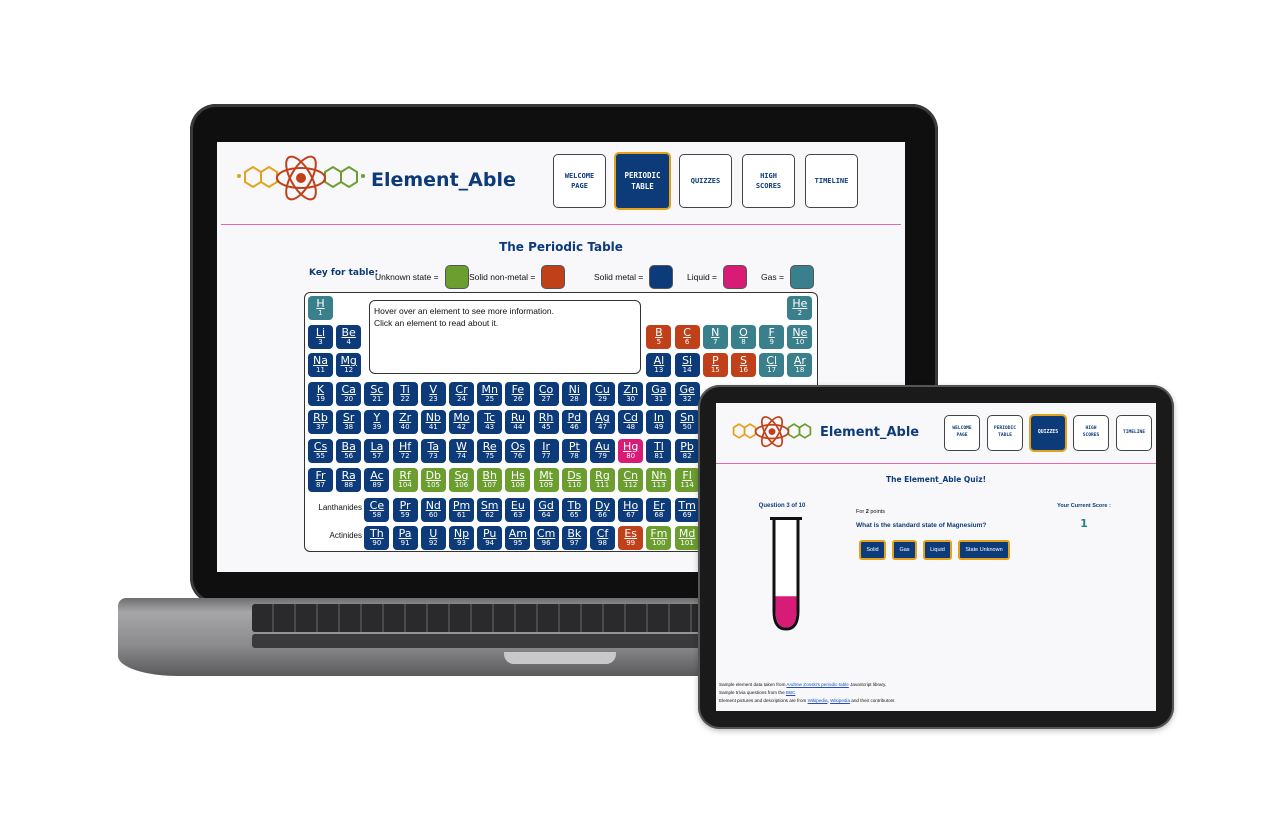 The image size is (1278, 836). I want to click on element-cell-au: Au 79, so click(602, 451).